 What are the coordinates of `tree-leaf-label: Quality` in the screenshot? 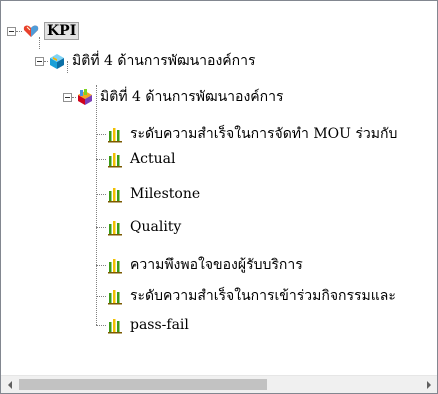 It's located at (155, 227).